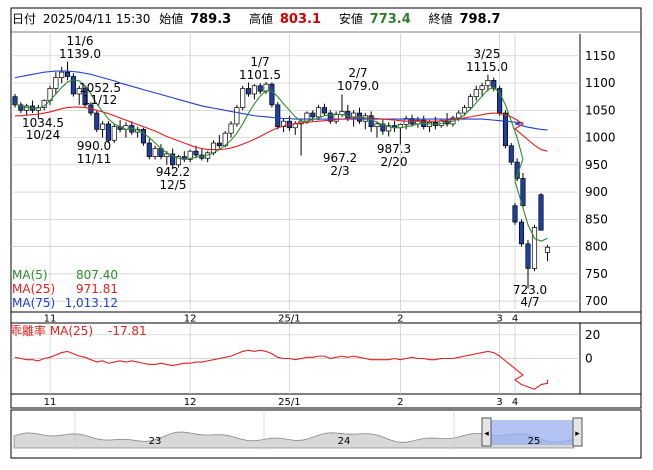 The height and width of the screenshot is (470, 653). Describe the element at coordinates (173, 185) in the screenshot. I see `annotation-date: 12/5` at that location.